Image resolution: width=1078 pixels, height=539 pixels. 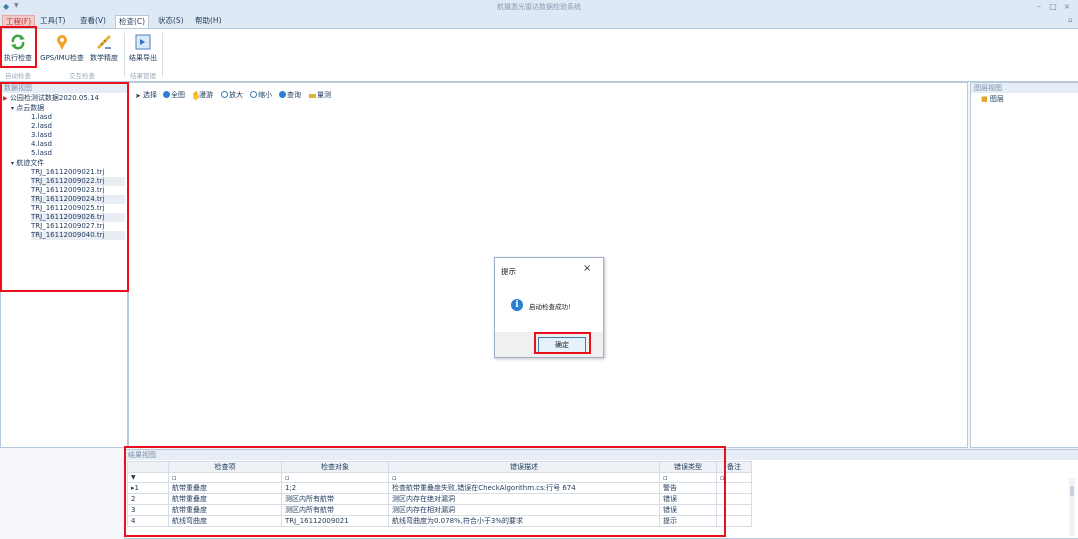 What do you see at coordinates (1070, 20) in the screenshot?
I see `ribbon-help-icon: ⌂` at bounding box center [1070, 20].